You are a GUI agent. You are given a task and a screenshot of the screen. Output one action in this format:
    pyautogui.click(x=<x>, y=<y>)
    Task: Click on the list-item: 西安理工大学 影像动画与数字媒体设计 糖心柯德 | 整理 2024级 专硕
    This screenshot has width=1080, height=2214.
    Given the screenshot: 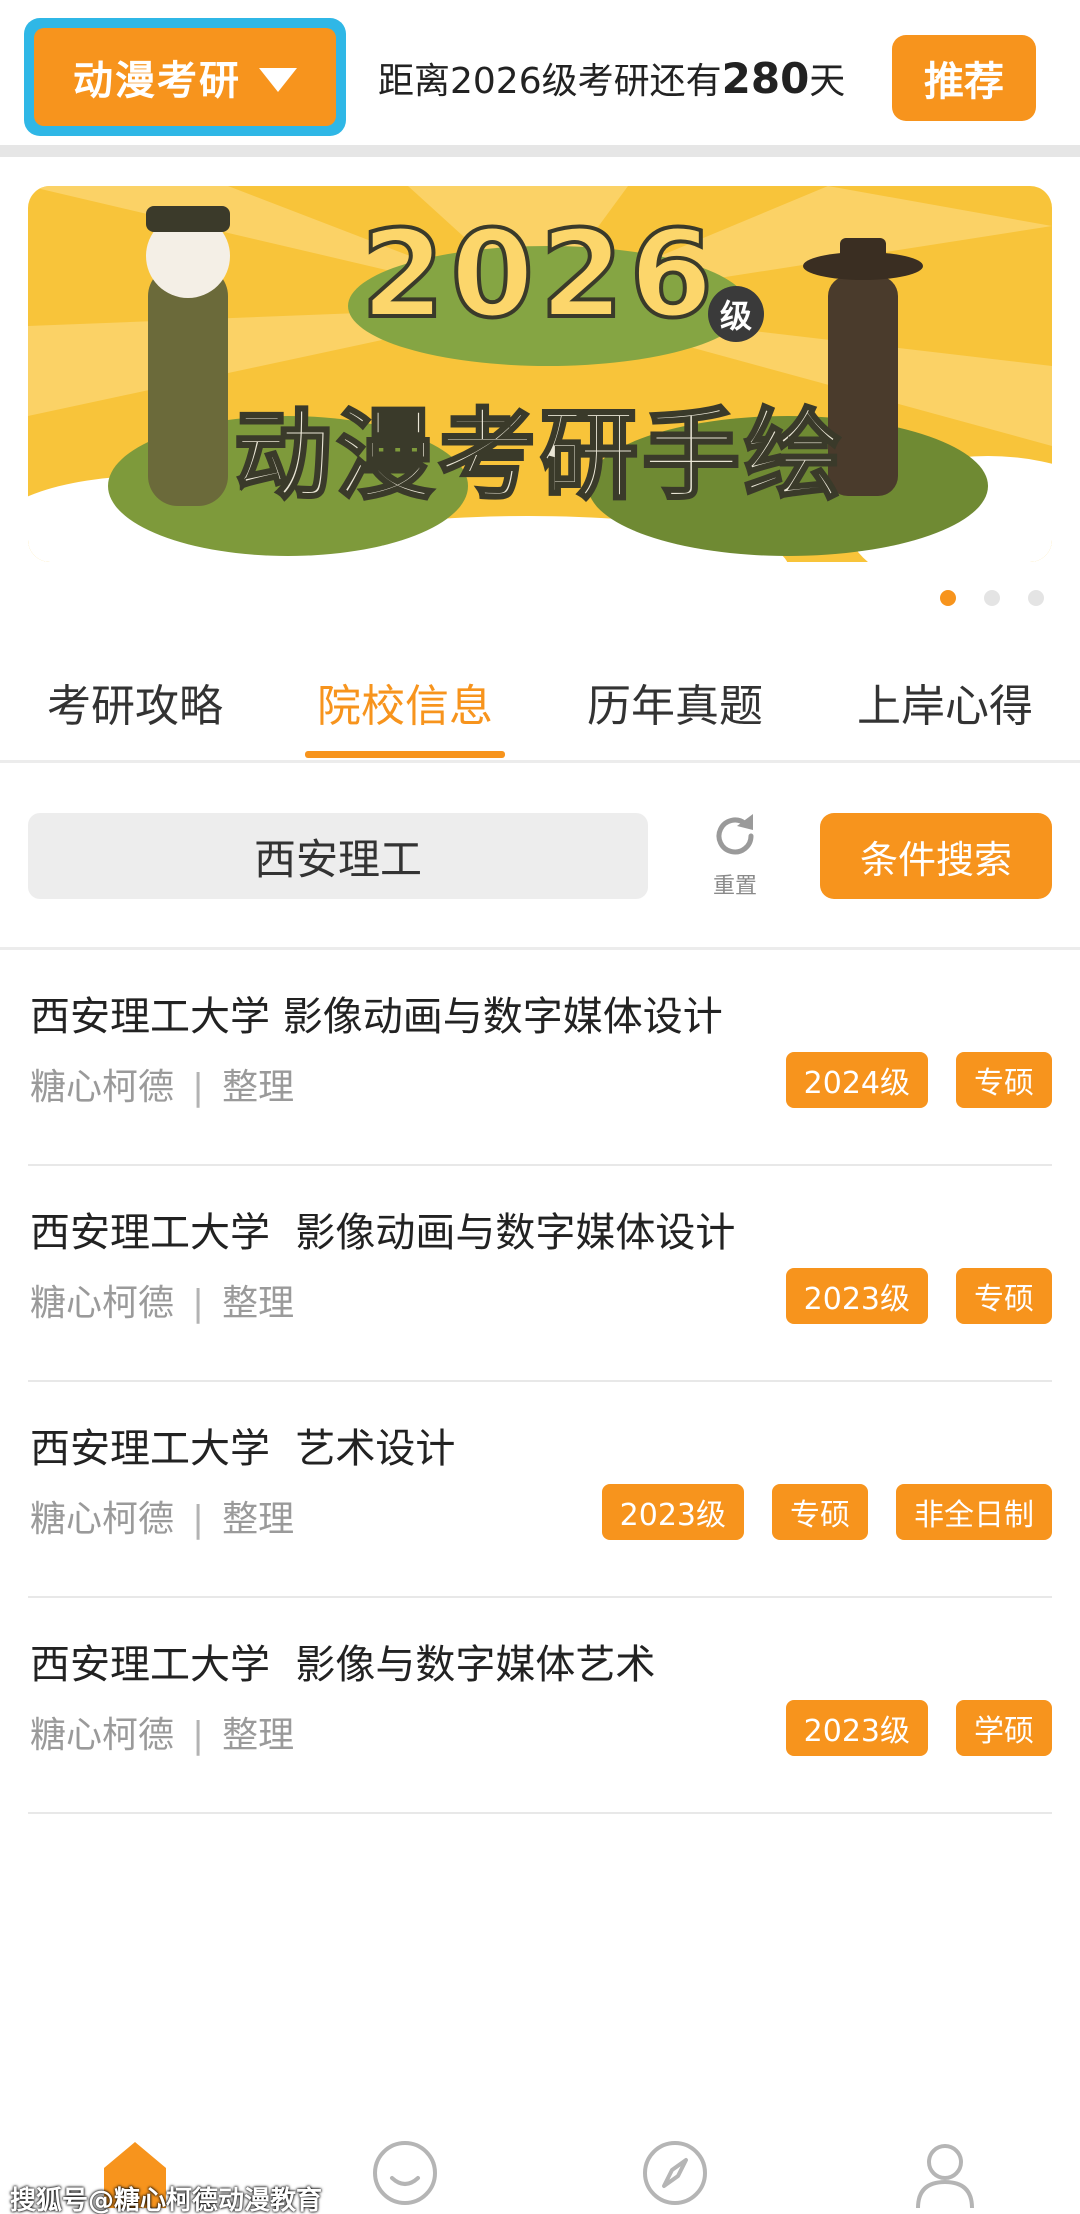 What is the action you would take?
    pyautogui.click(x=540, y=1058)
    